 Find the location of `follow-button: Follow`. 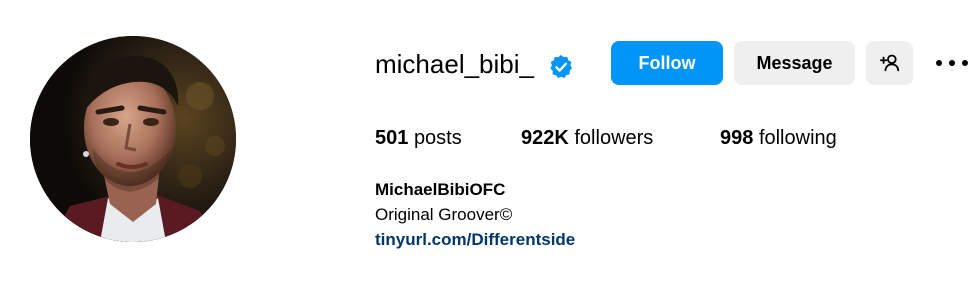

follow-button: Follow is located at coordinates (667, 63).